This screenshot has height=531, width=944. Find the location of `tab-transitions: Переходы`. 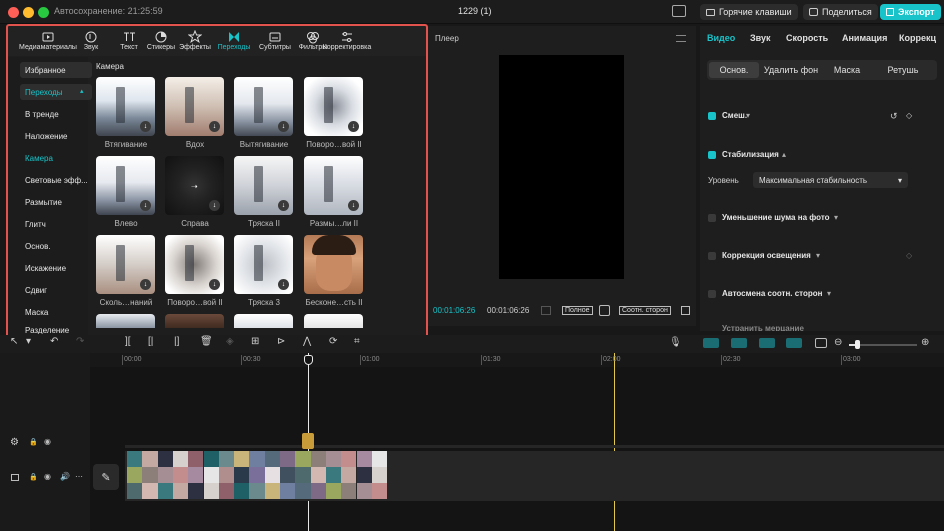

tab-transitions: Переходы is located at coordinates (234, 40).